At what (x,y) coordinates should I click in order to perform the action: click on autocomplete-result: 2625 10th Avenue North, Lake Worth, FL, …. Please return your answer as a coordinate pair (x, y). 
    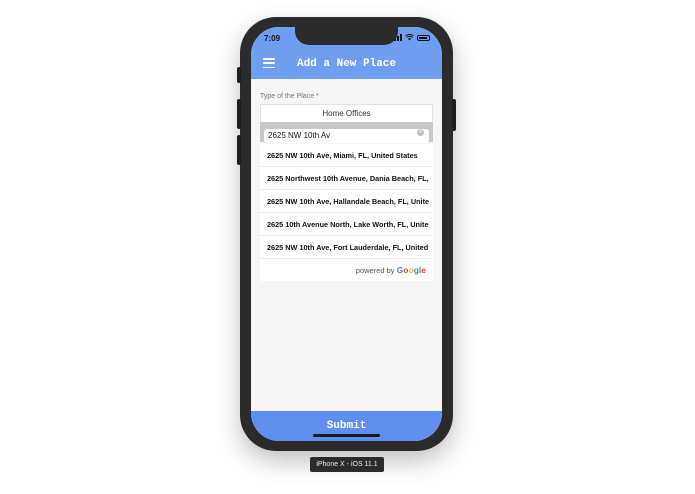
    Looking at the image, I should click on (346, 224).